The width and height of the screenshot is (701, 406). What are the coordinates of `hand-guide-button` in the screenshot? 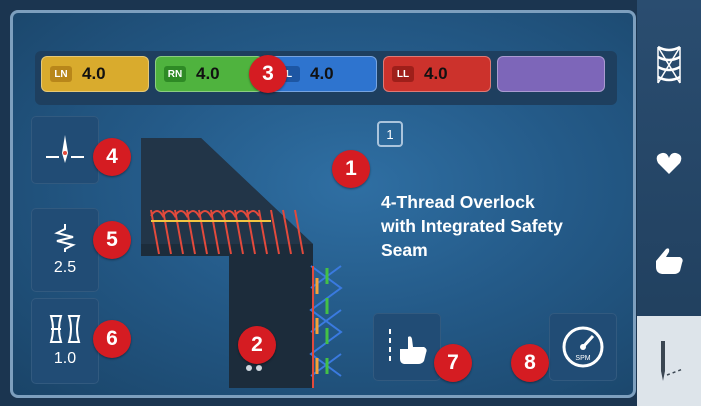 It's located at (407, 347).